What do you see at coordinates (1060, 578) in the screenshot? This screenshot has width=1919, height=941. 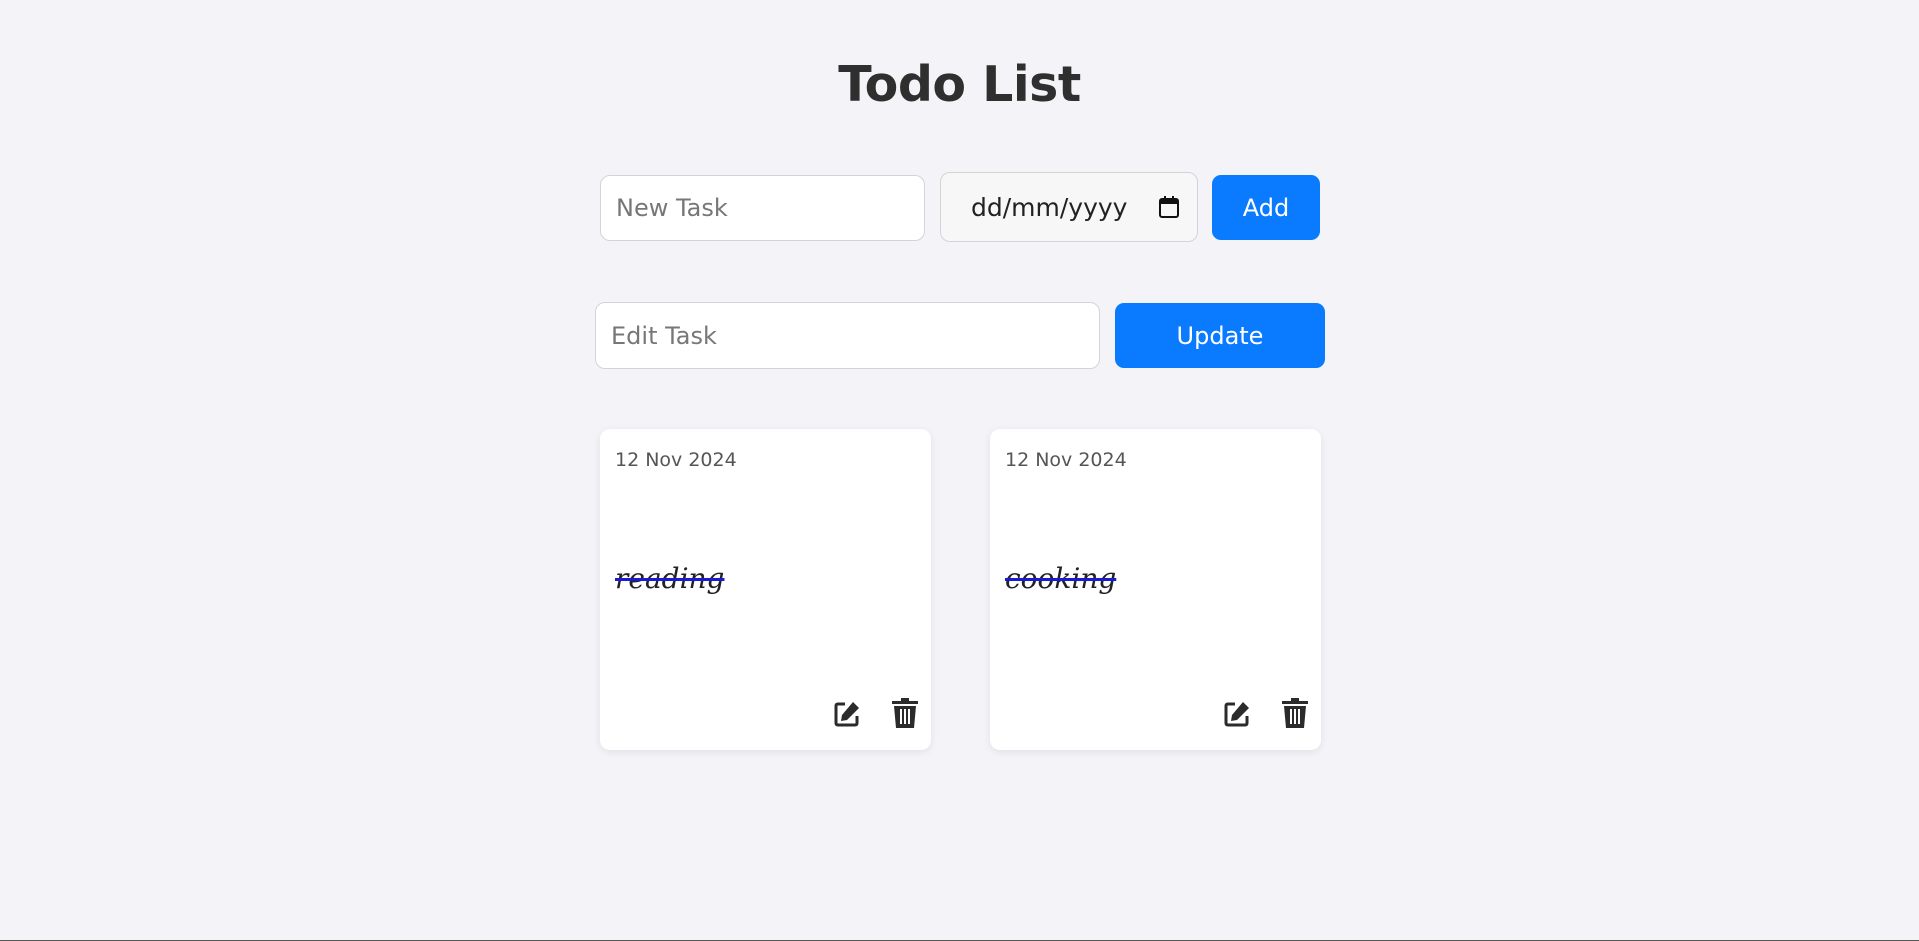 I see `task-text: cooking` at bounding box center [1060, 578].